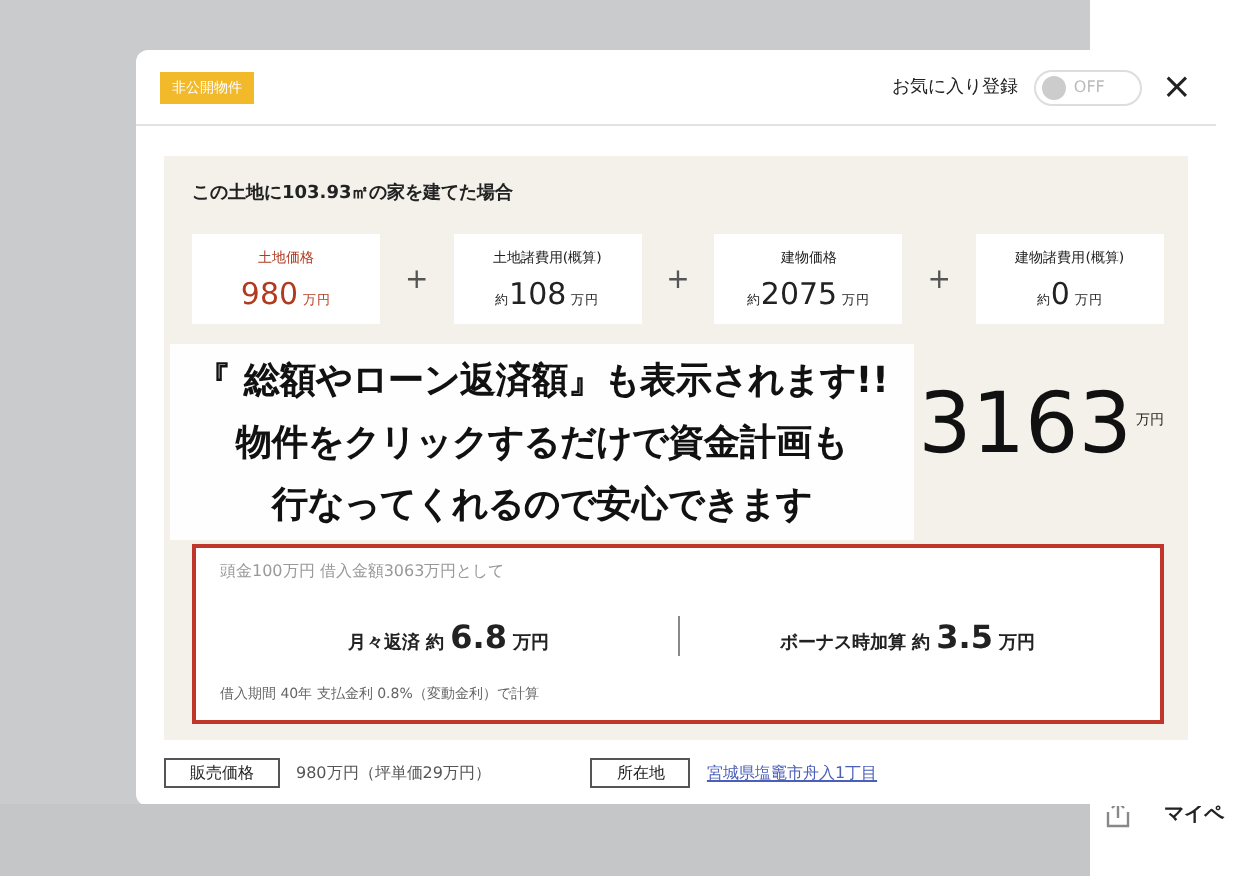 The image size is (1240, 876). What do you see at coordinates (907, 636) in the screenshot?
I see `loan-payment: ボーナス時加算 約 3.5 万円` at bounding box center [907, 636].